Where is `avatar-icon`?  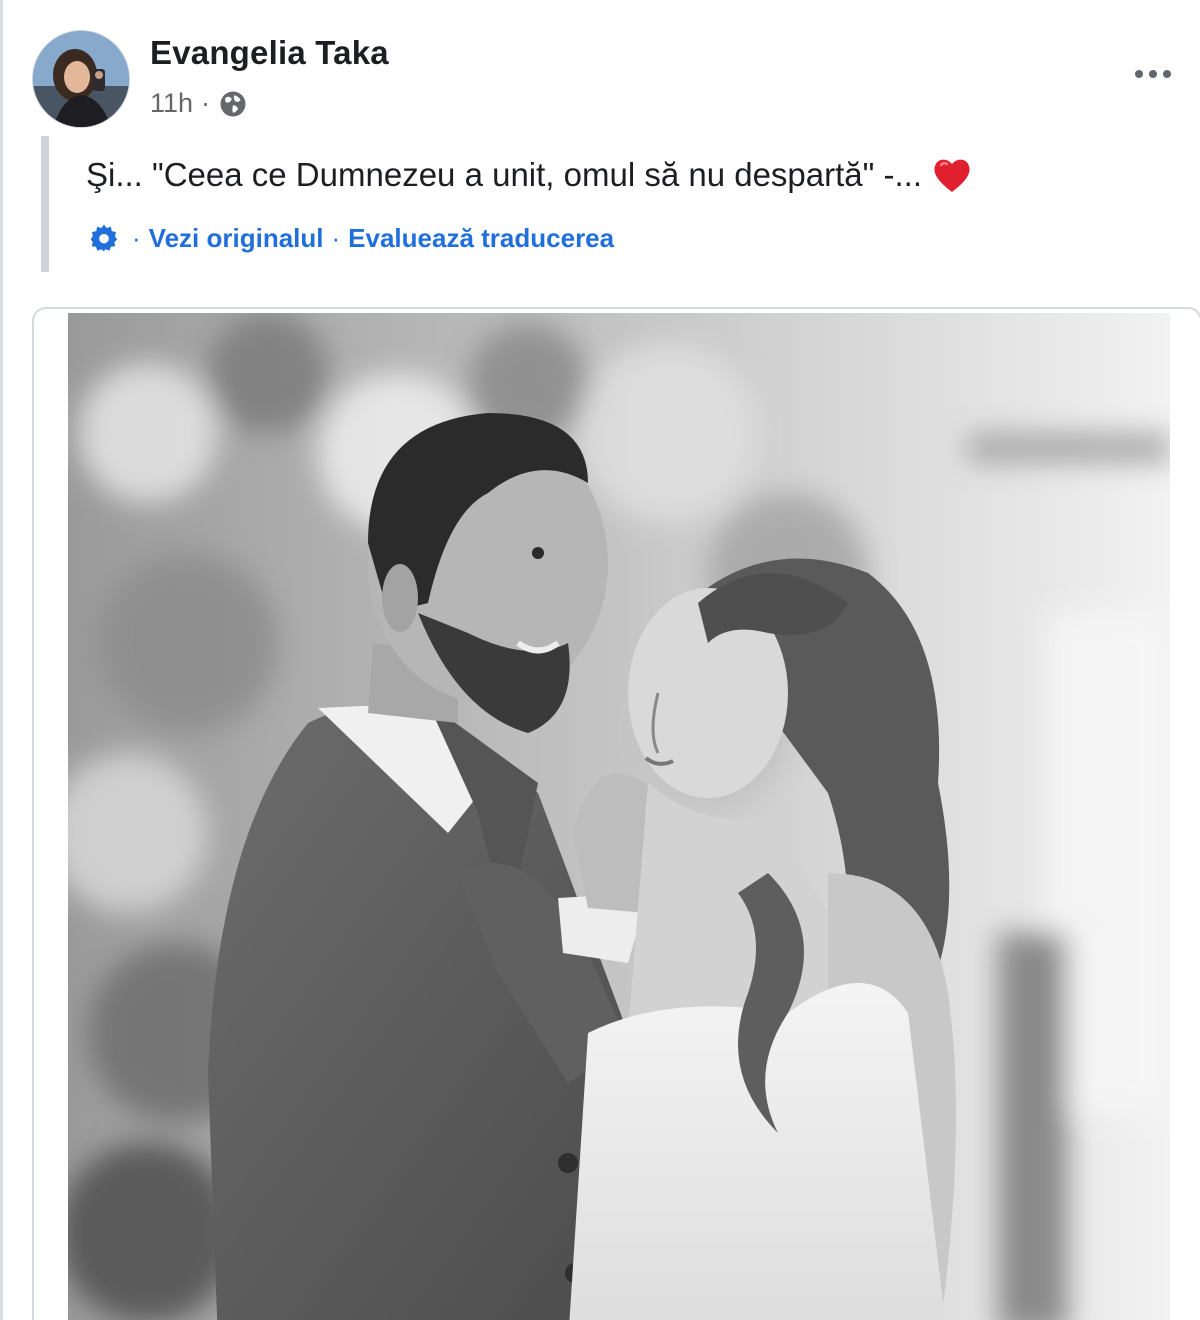
avatar-icon is located at coordinates (81, 79).